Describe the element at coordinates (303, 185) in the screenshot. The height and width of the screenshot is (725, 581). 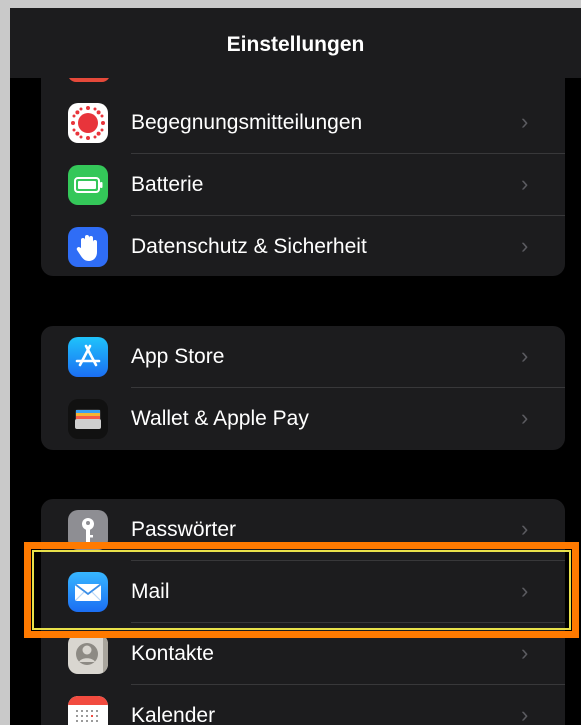
I see `settings-row-batterie: Batterie ›` at that location.